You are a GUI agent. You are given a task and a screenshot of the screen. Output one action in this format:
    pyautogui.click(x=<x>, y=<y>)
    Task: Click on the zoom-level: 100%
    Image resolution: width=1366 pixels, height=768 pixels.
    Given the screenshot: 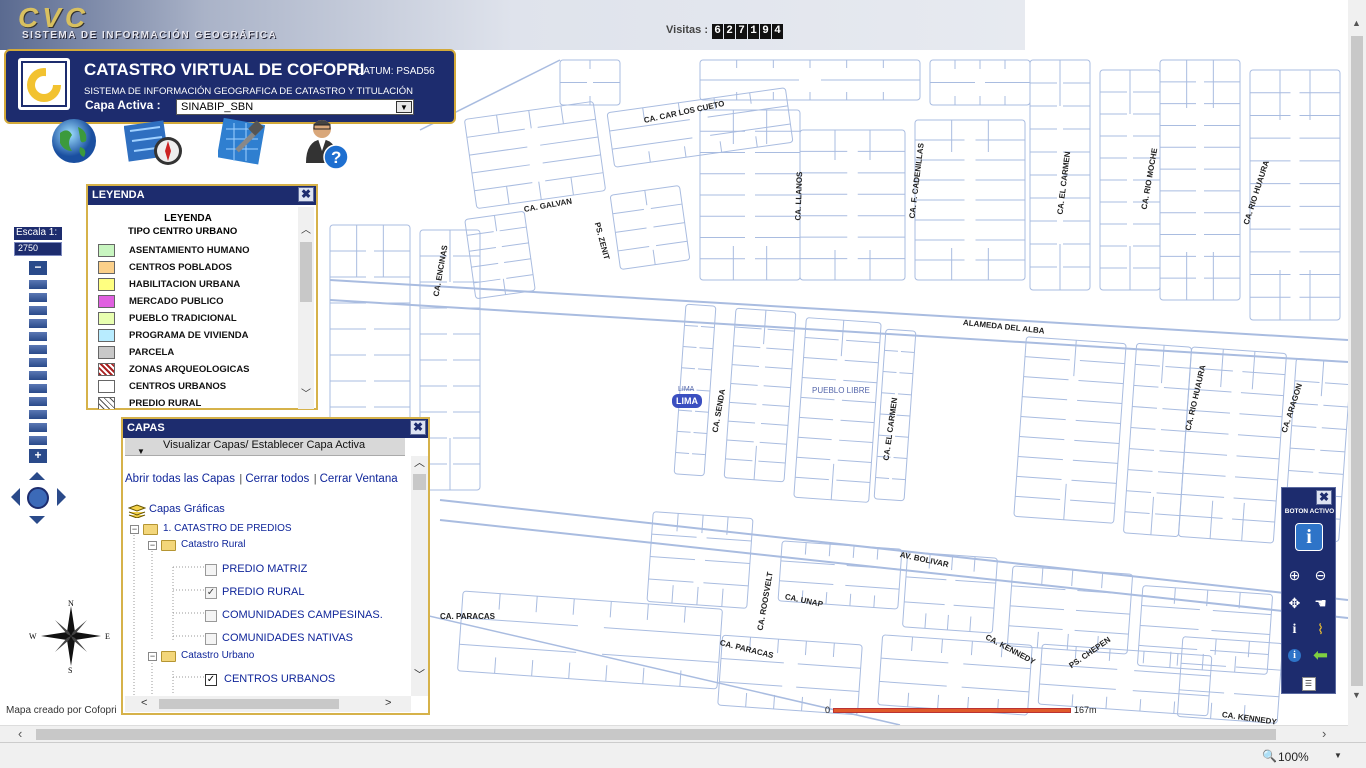 What is the action you would take?
    pyautogui.click(x=1293, y=757)
    